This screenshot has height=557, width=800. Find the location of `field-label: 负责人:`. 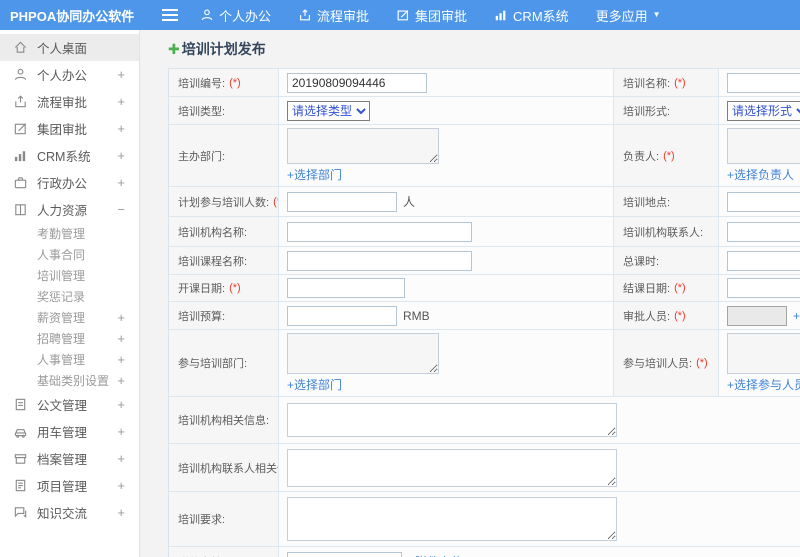

field-label: 负责人: is located at coordinates (641, 156).